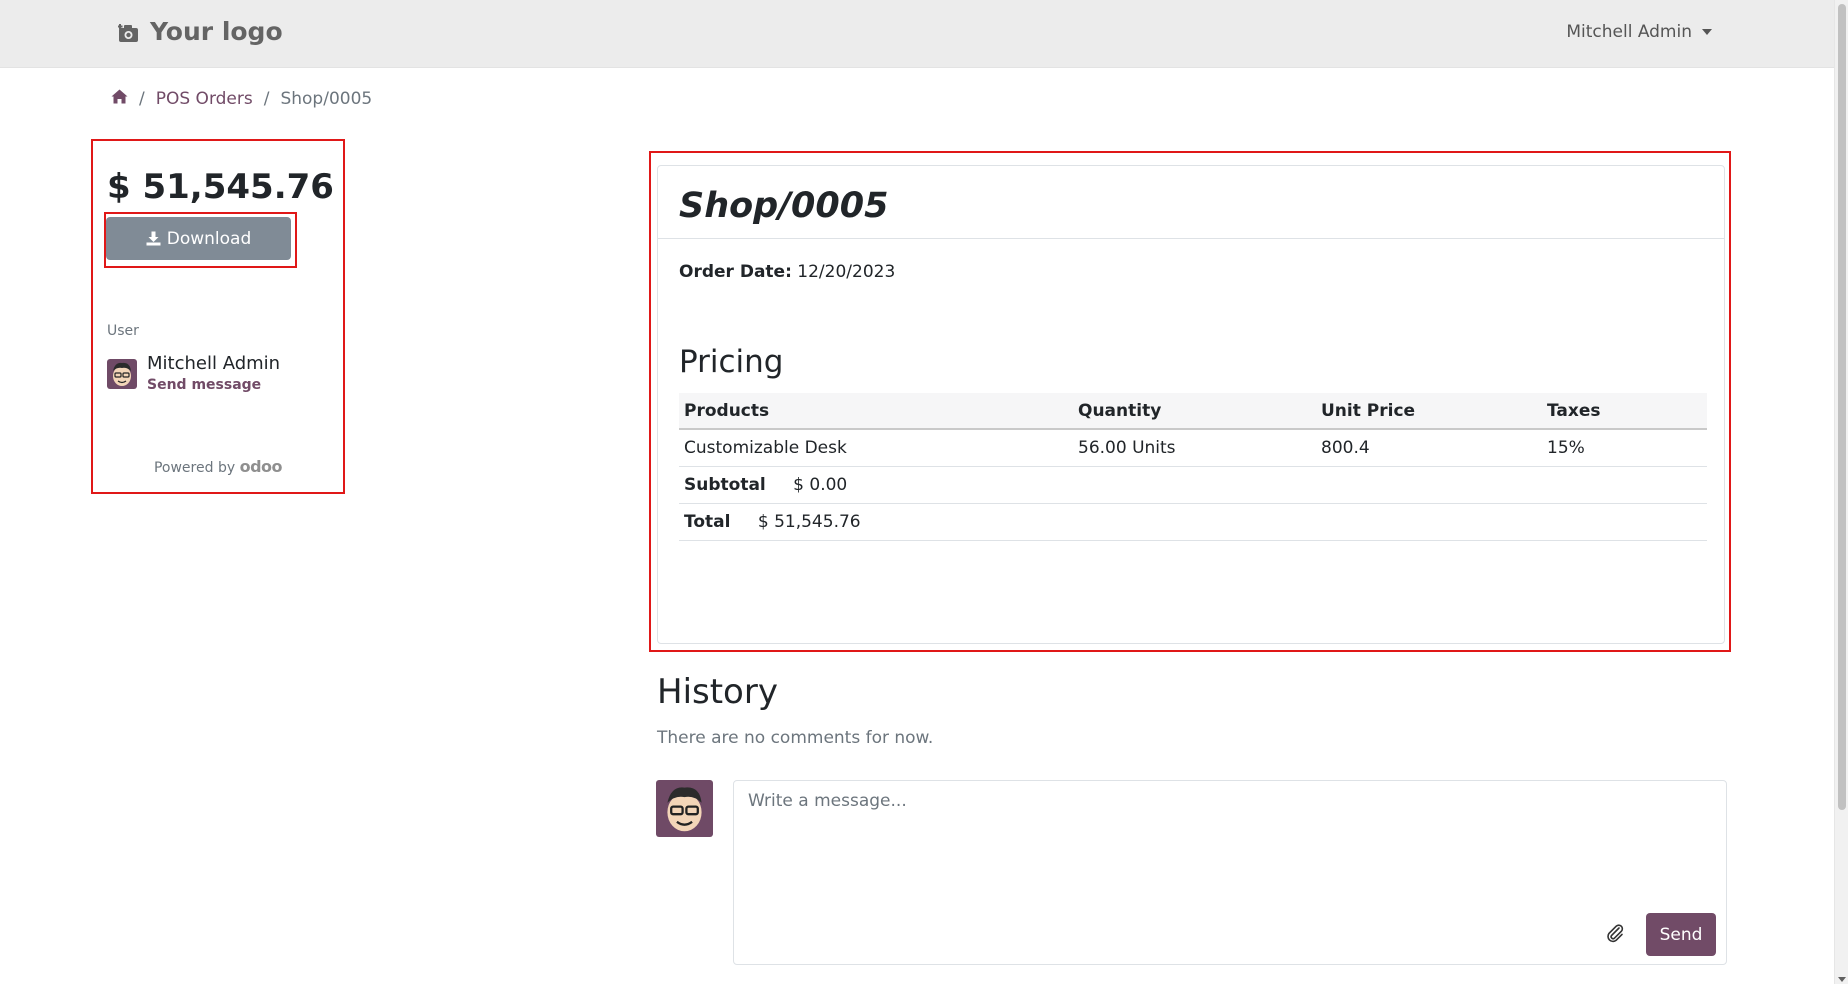 The width and height of the screenshot is (1848, 984). I want to click on total-row: Total $ 51,545.76, so click(1193, 522).